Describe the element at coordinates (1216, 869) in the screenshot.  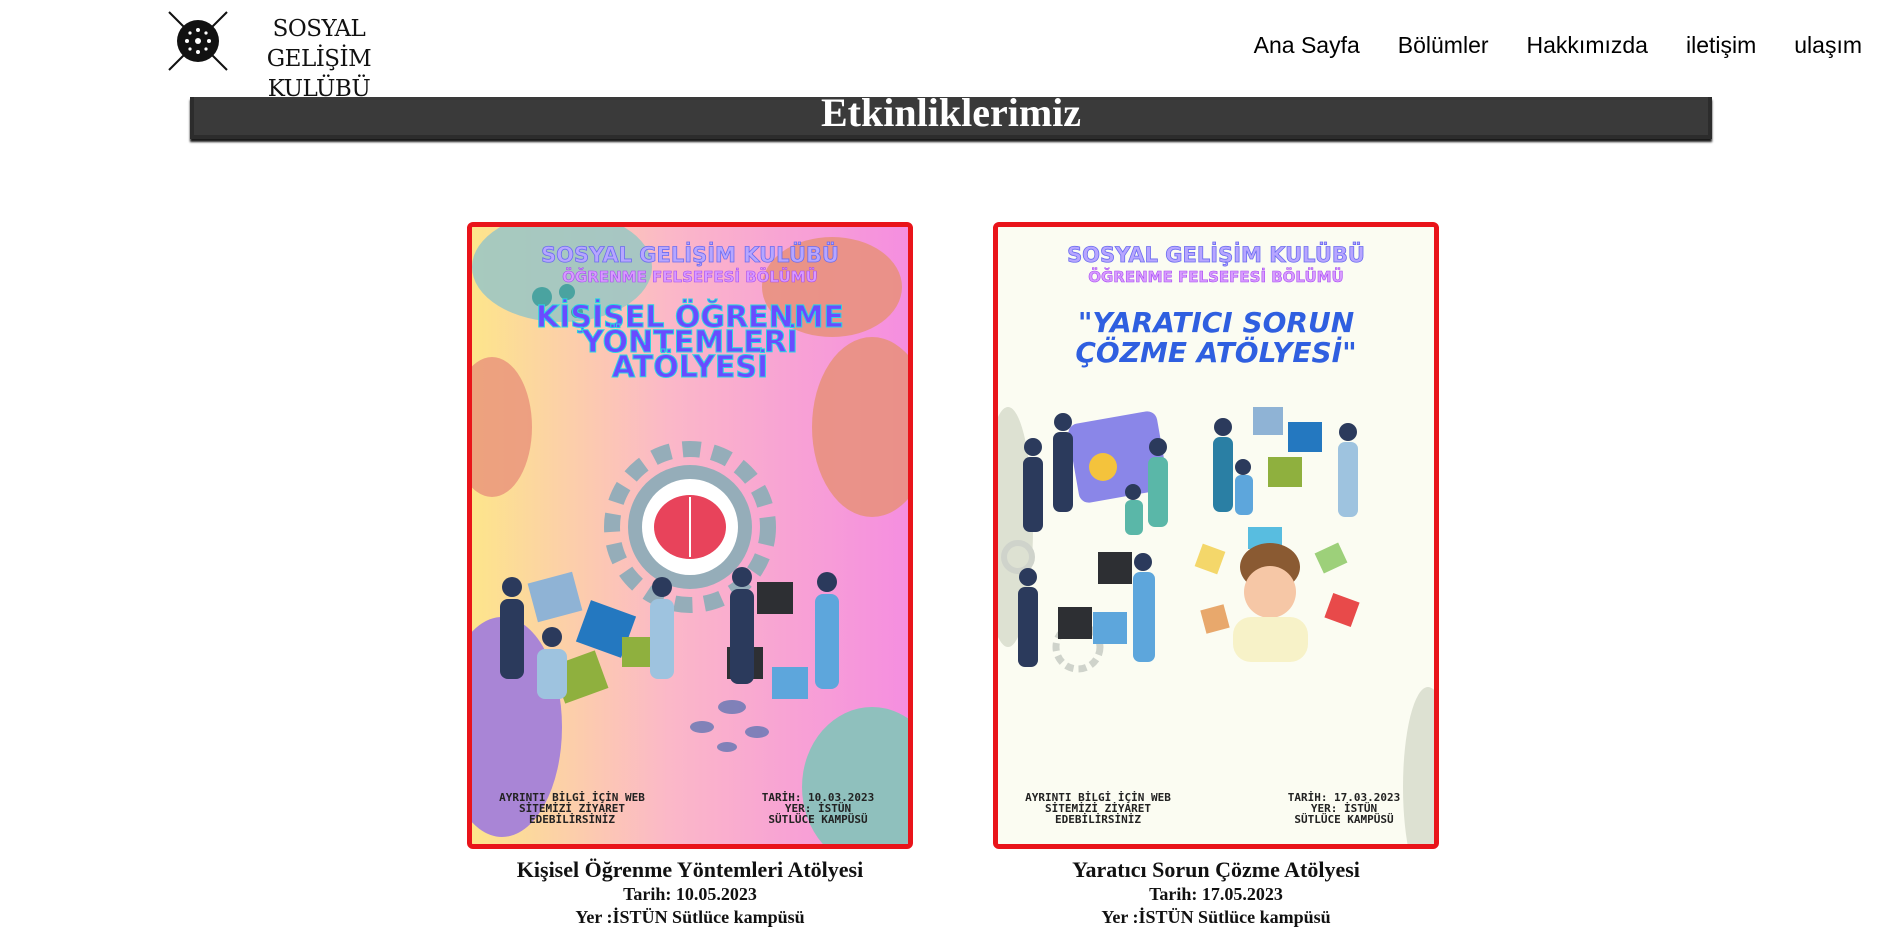
I see `event-title: Yaratıcı Sorun Çözme Atölyesi` at that location.